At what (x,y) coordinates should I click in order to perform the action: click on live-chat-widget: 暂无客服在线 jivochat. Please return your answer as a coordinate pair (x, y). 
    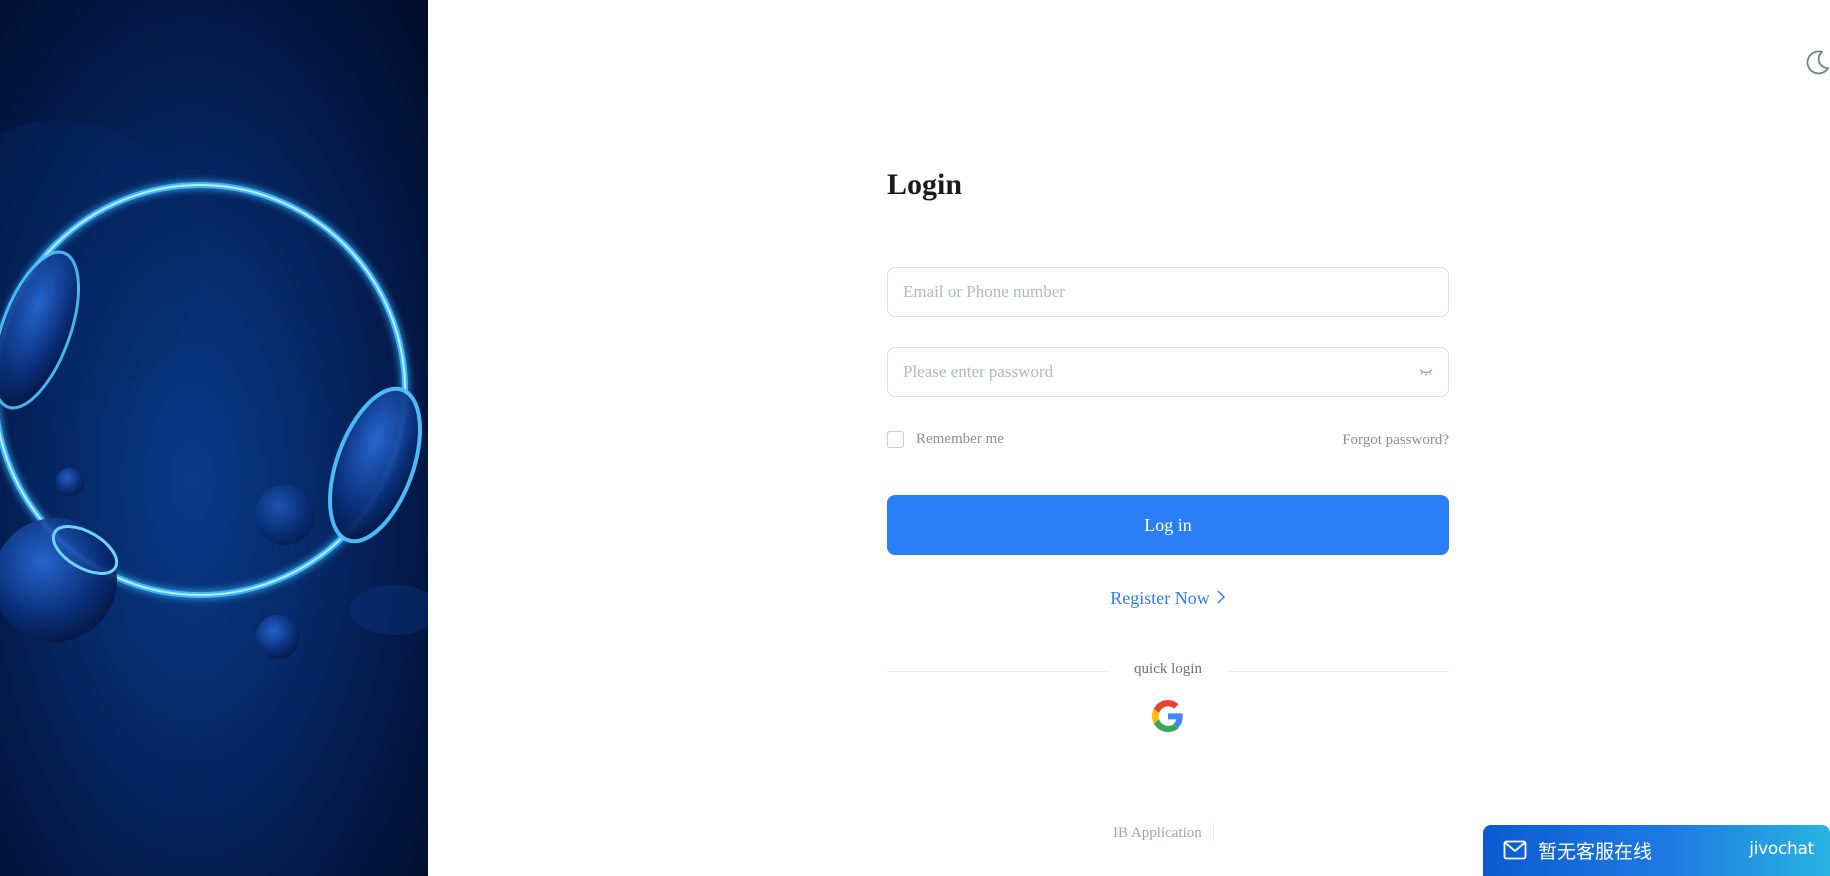
    Looking at the image, I should click on (1656, 850).